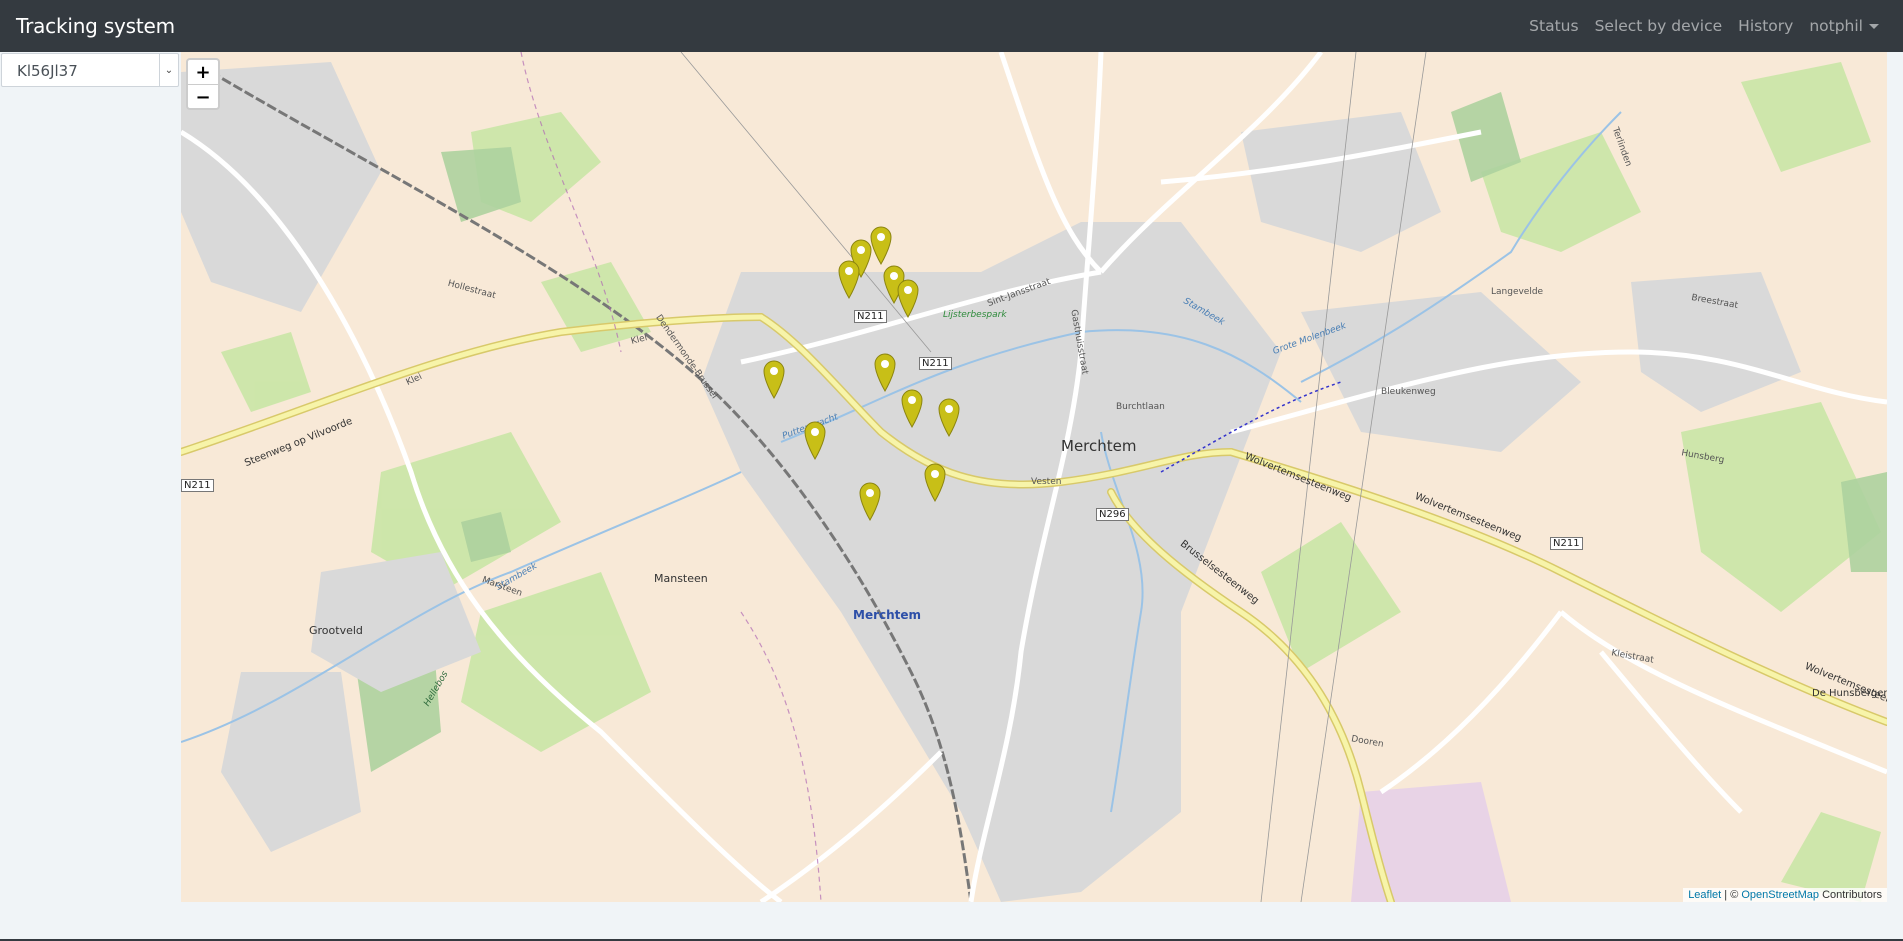 Image resolution: width=1903 pixels, height=941 pixels. I want to click on attribution-contributors: Contributors, so click(1850, 895).